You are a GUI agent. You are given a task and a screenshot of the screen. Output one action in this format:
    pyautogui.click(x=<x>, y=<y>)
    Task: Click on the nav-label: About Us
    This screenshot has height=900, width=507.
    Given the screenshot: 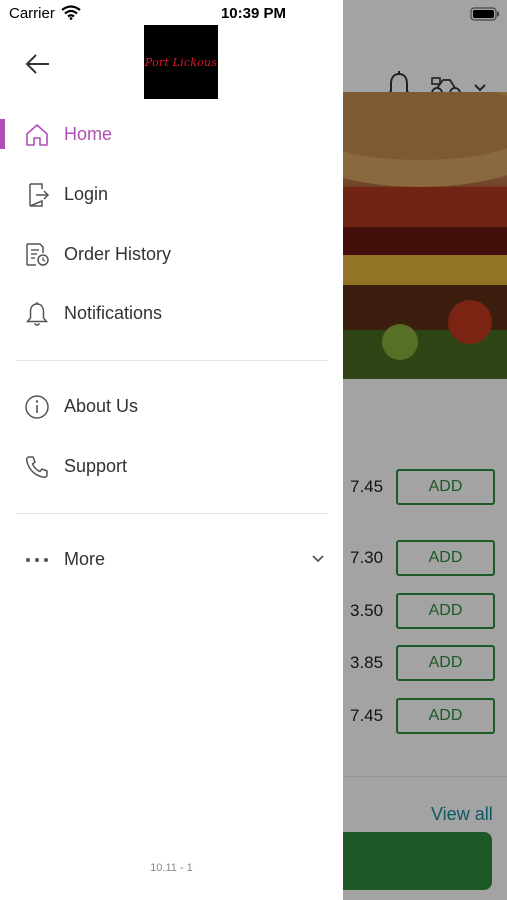 What is the action you would take?
    pyautogui.click(x=101, y=406)
    